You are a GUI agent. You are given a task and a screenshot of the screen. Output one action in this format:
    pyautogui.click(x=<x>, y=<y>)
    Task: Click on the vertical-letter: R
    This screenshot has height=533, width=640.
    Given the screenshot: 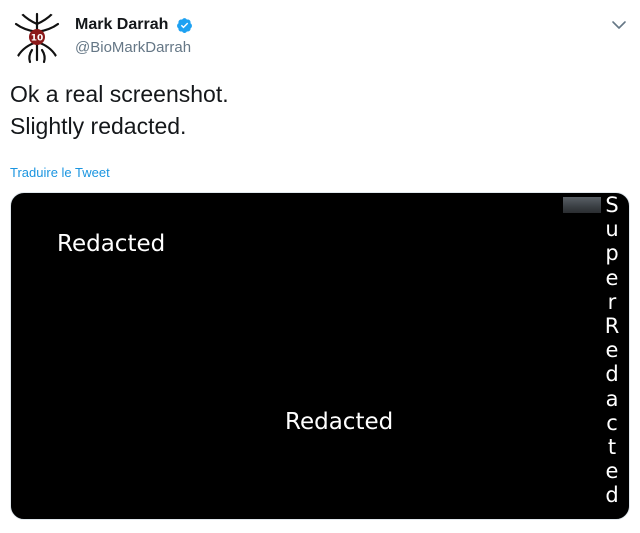 What is the action you would take?
    pyautogui.click(x=612, y=326)
    